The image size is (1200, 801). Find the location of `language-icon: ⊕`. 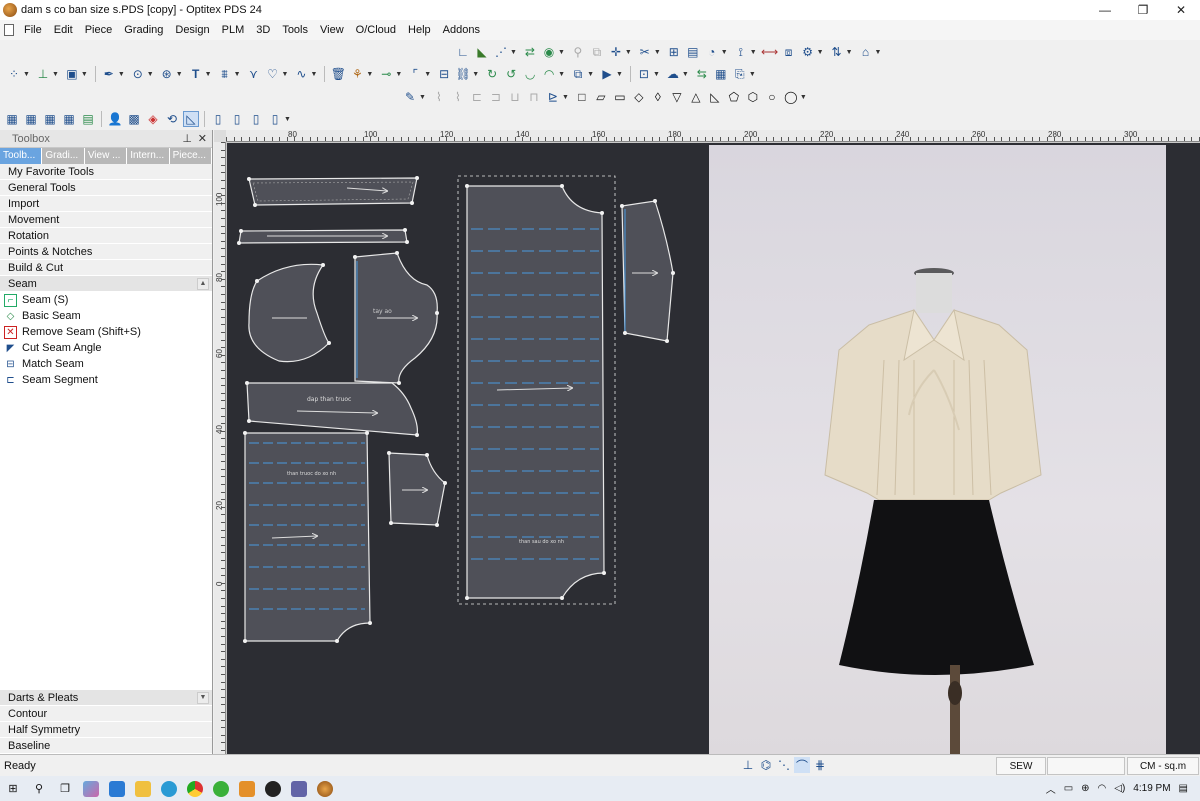

language-icon: ⊕ is located at coordinates (1085, 788).